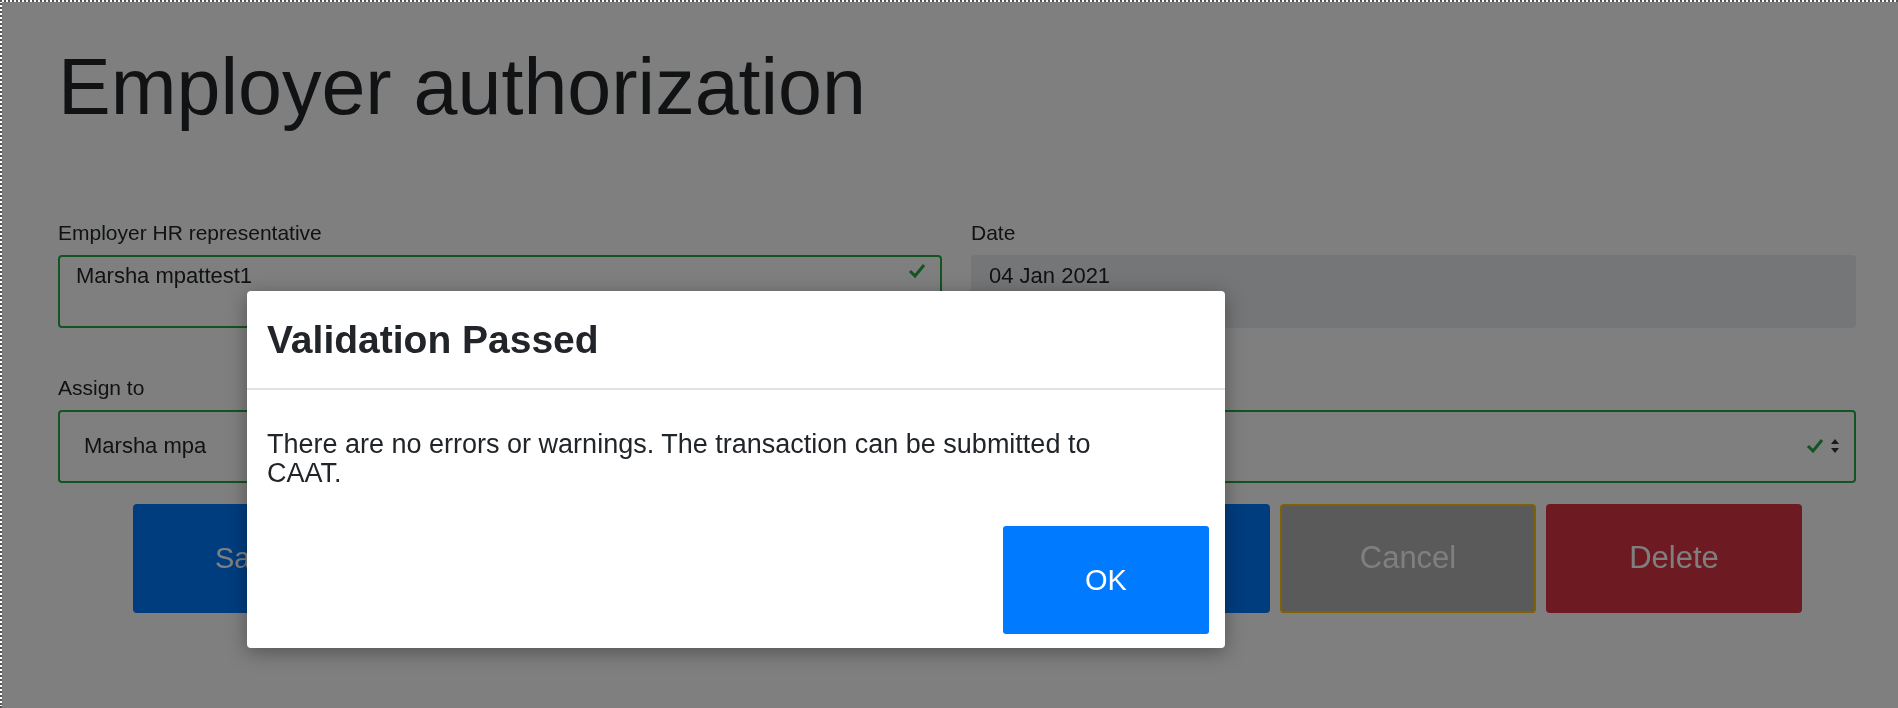 This screenshot has width=1898, height=708. What do you see at coordinates (679, 459) in the screenshot?
I see `dialog-message: There are no errors or warnings. The transaction can be submitted to CAAT.` at bounding box center [679, 459].